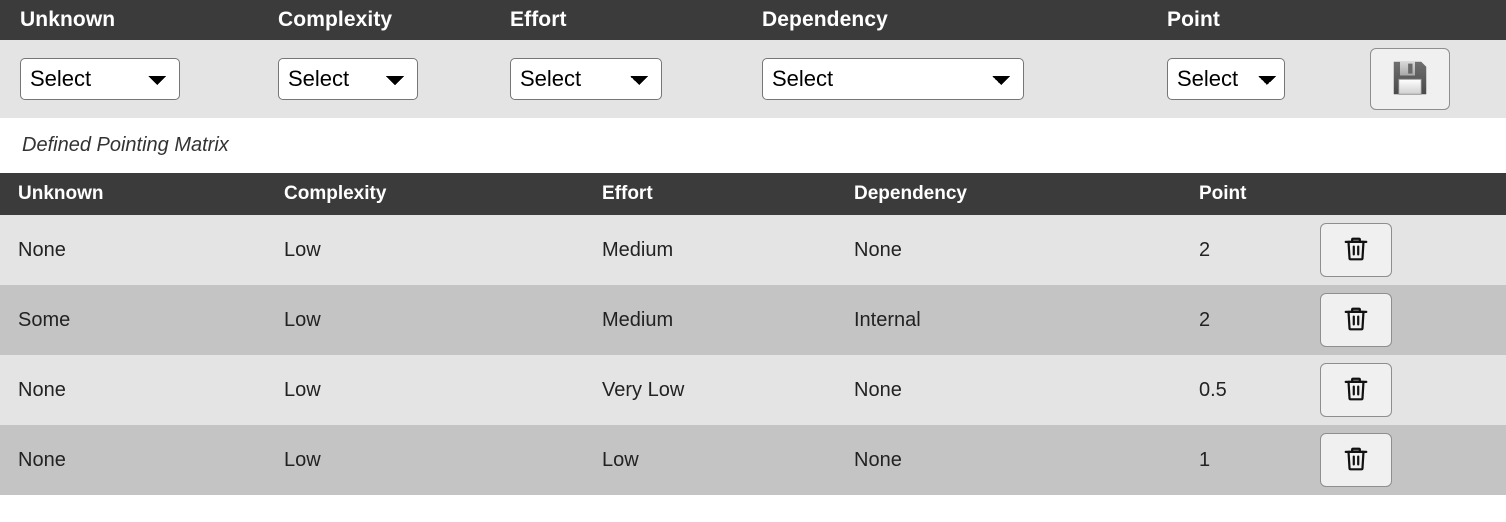  I want to click on cell-unknown: Some, so click(44, 319).